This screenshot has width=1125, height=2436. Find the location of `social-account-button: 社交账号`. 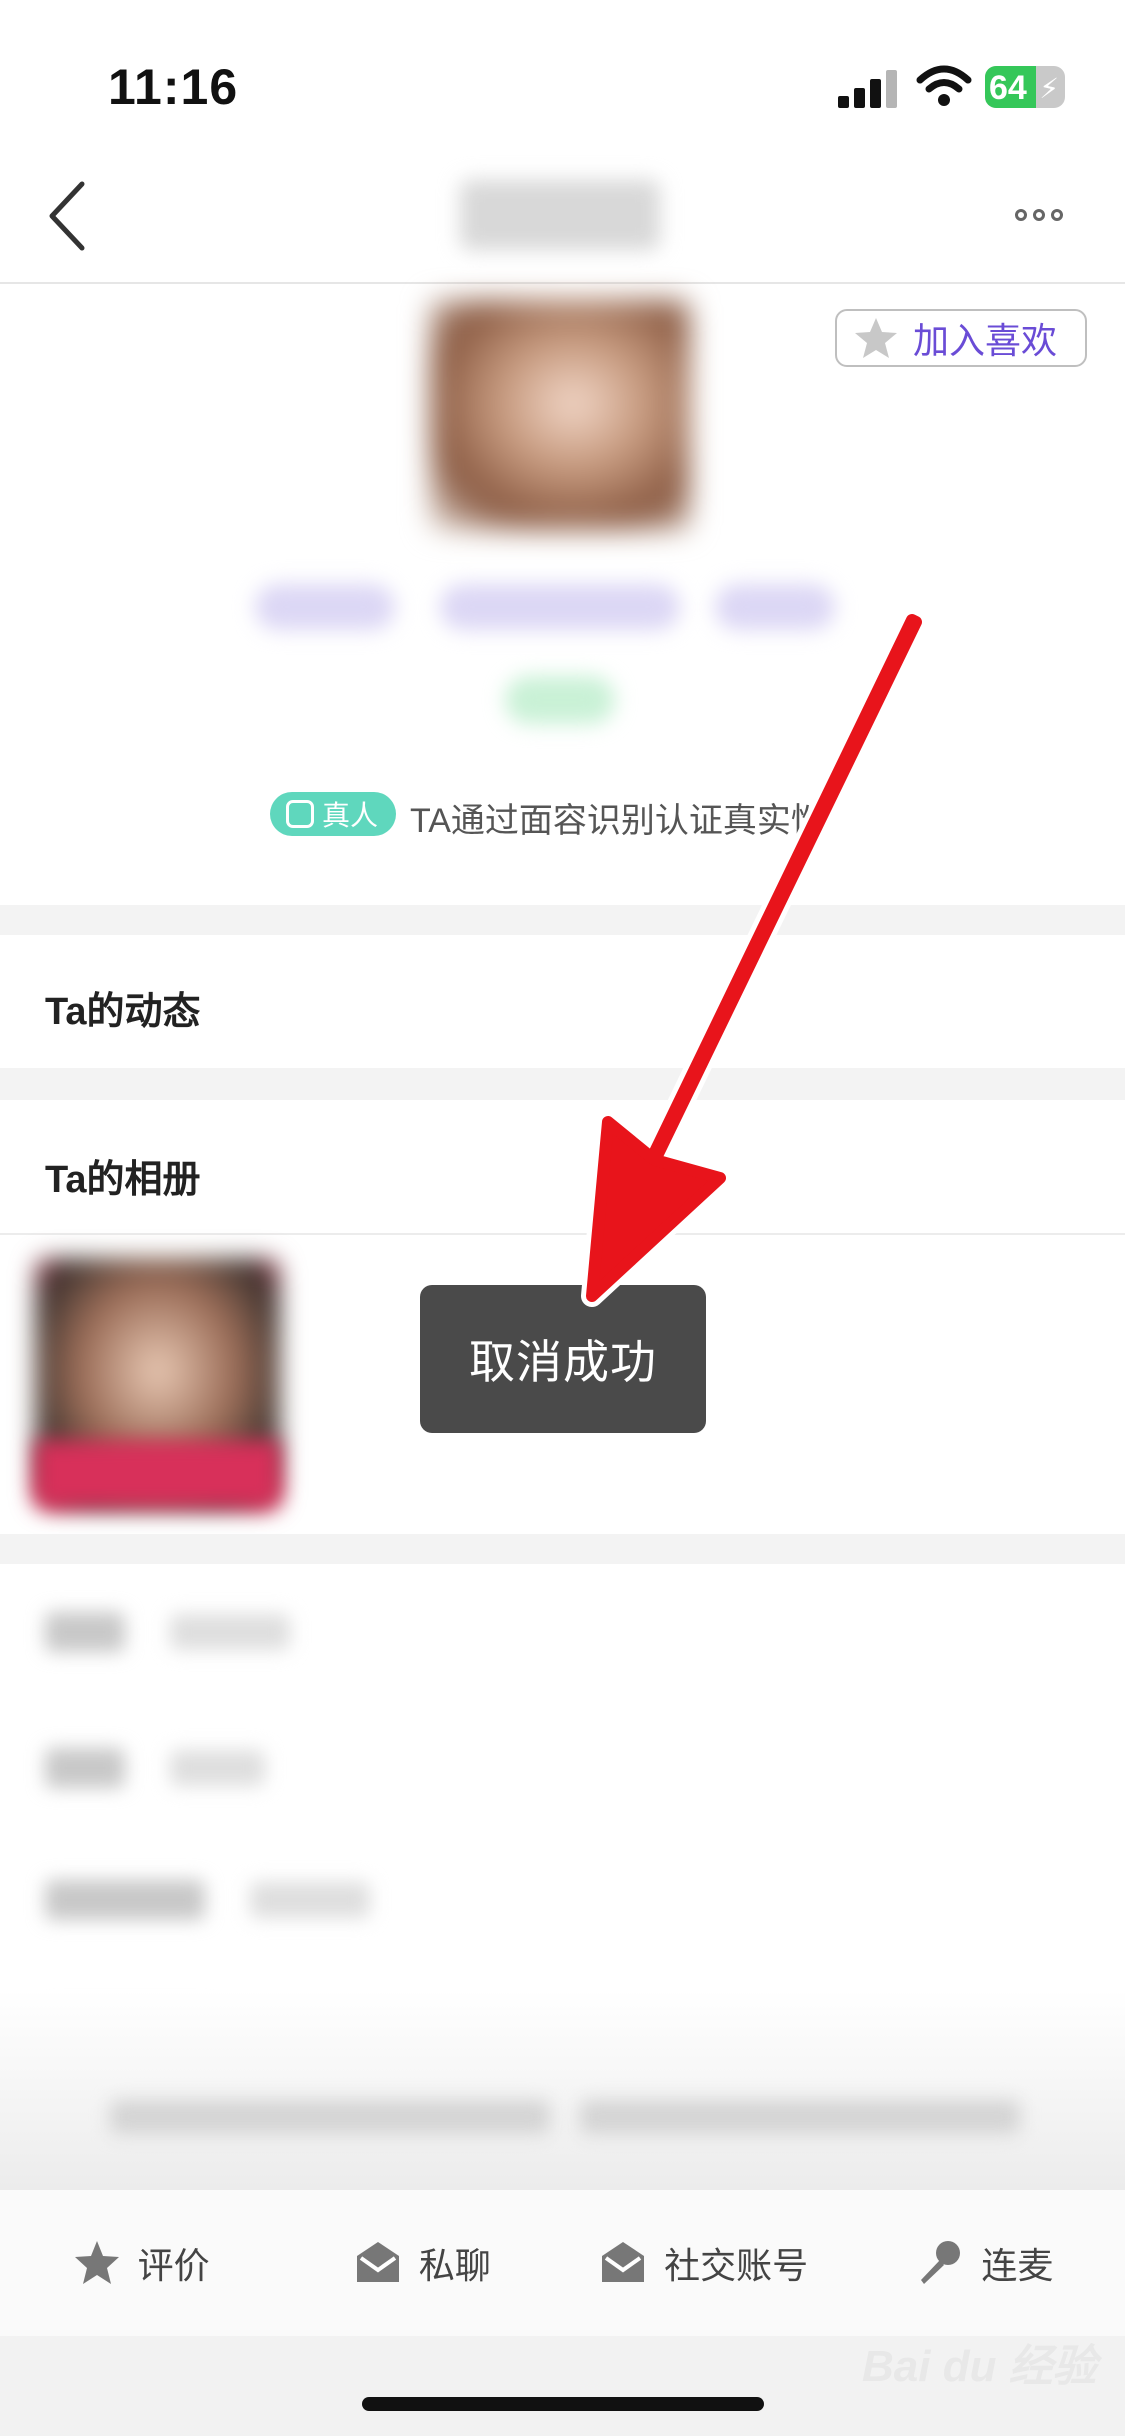

social-account-button: 社交账号 is located at coordinates (703, 2263).